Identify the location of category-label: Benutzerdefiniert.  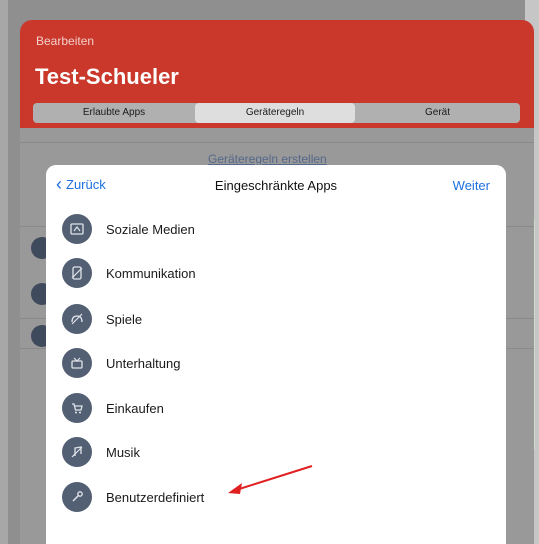
(155, 497).